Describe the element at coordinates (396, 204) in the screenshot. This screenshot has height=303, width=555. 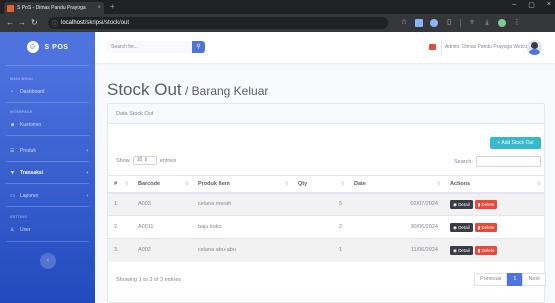
I see `cell-date: 02/07/2024` at that location.